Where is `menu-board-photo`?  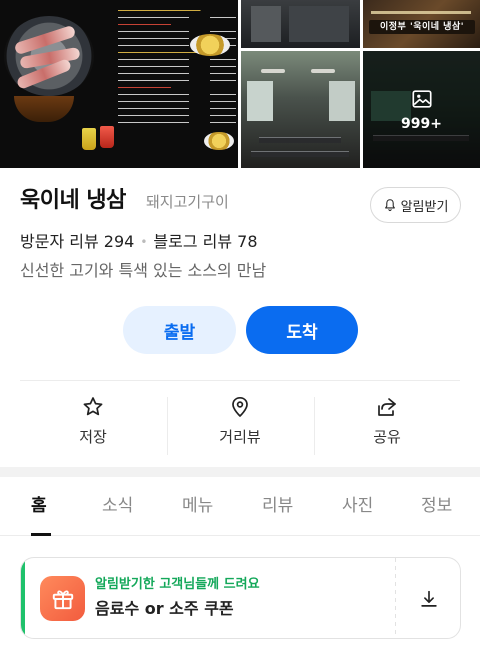 menu-board-photo is located at coordinates (119, 84).